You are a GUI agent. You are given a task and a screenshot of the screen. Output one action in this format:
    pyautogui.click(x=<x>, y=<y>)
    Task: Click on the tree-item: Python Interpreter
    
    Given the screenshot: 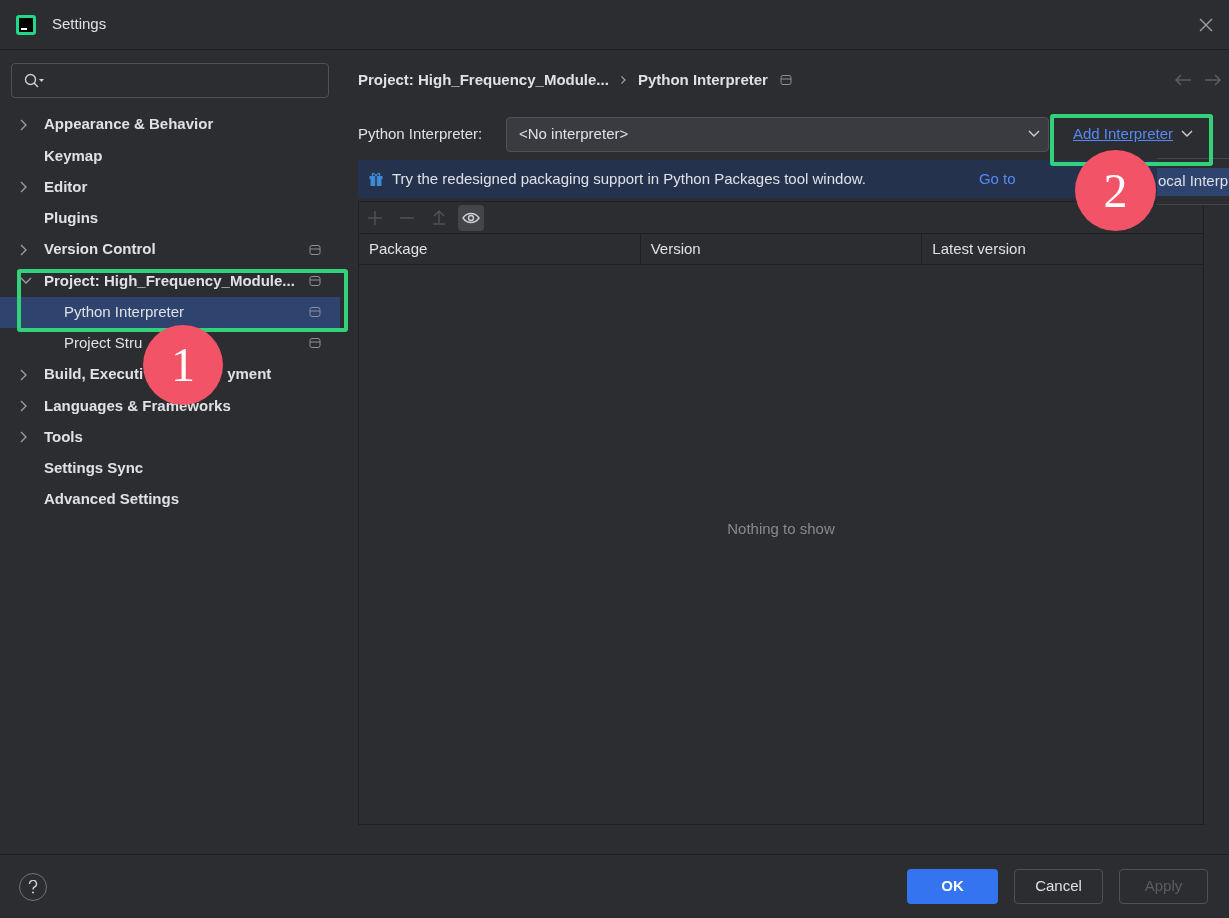 What is the action you would take?
    pyautogui.click(x=170, y=312)
    